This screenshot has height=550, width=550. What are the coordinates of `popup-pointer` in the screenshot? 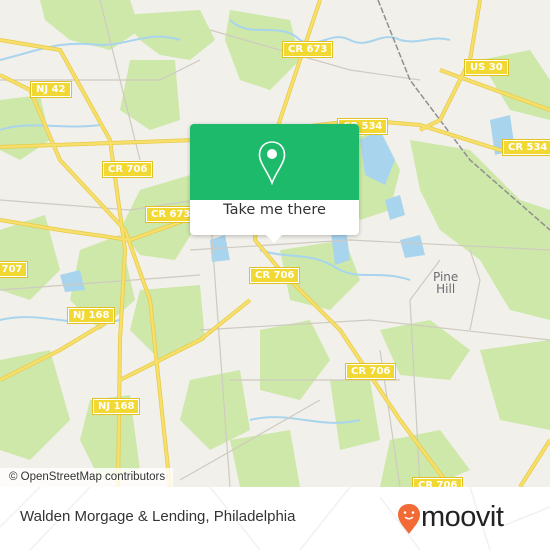 It's located at (274, 238).